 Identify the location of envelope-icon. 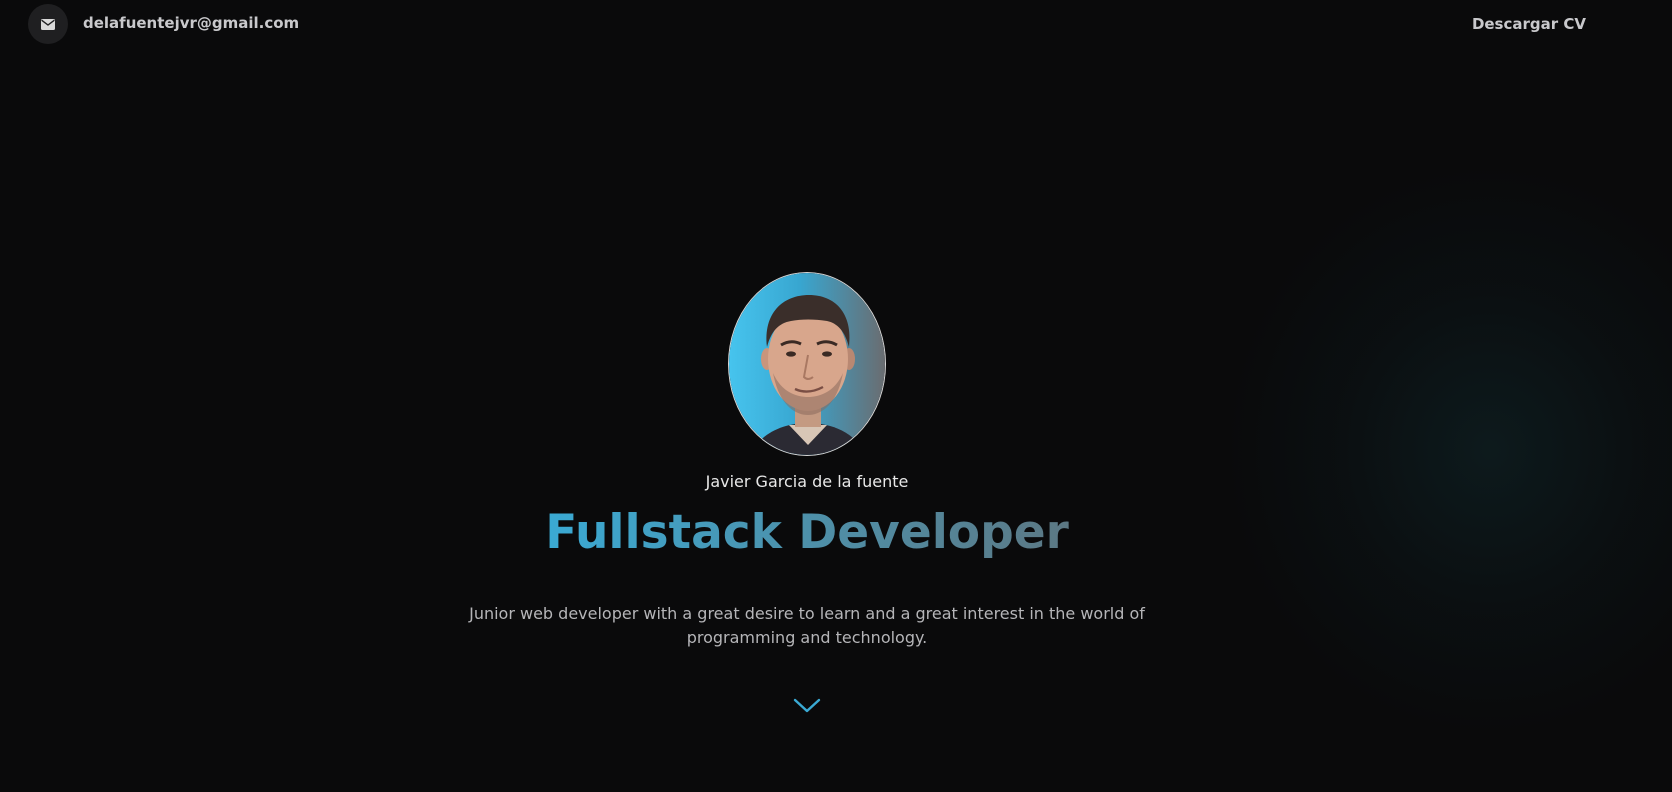
(48, 24).